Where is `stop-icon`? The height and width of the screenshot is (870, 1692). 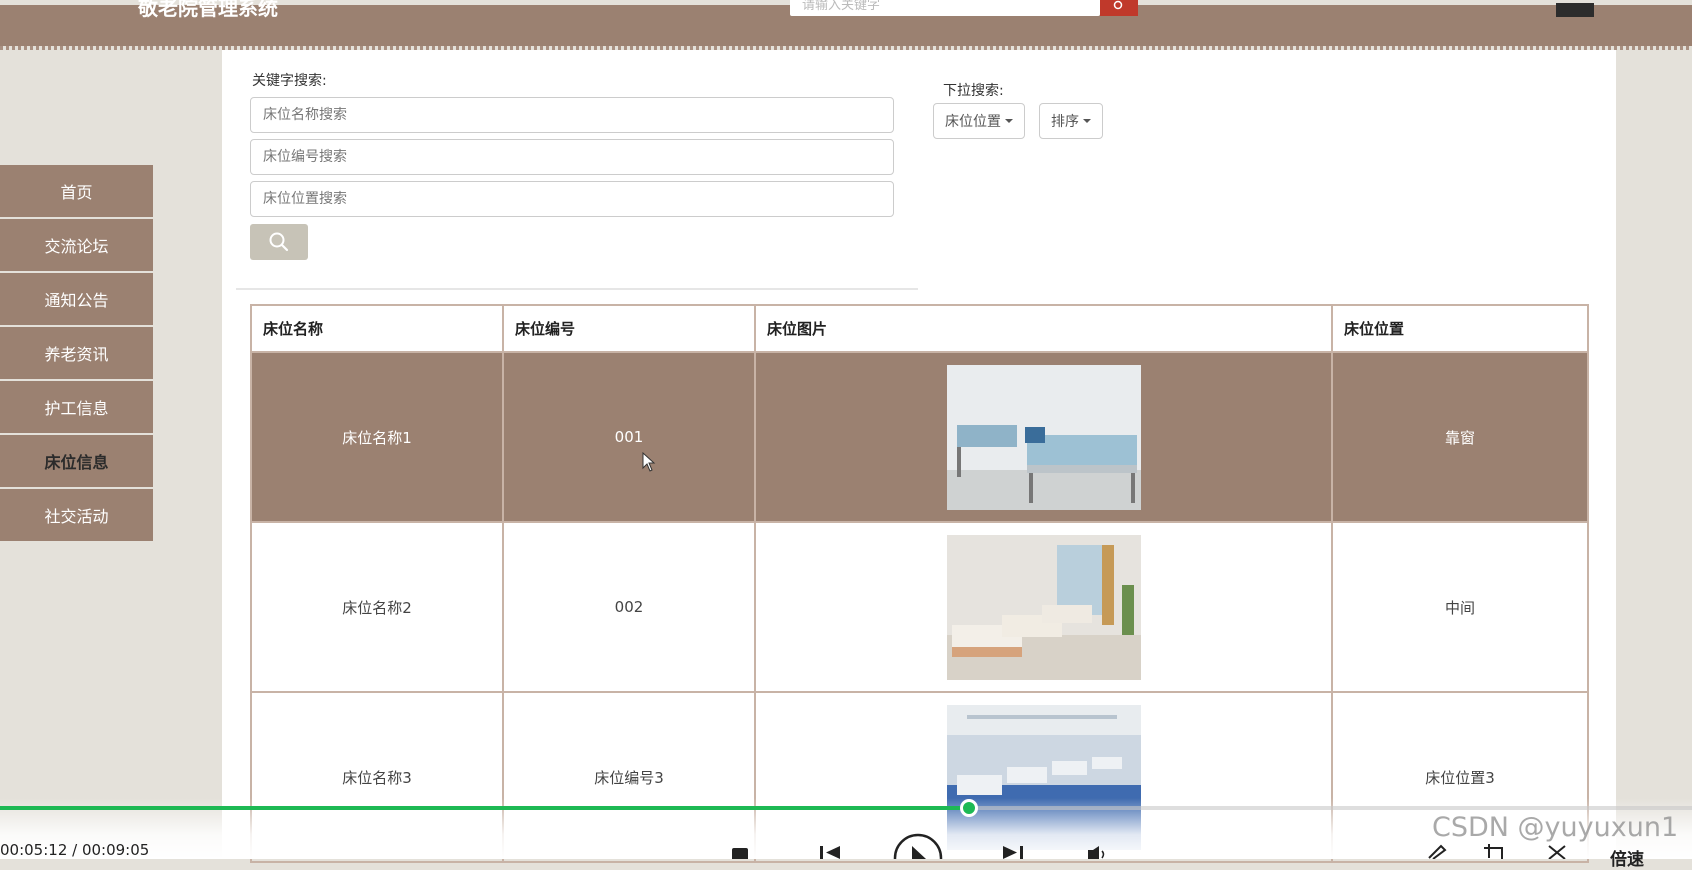
stop-icon is located at coordinates (740, 853).